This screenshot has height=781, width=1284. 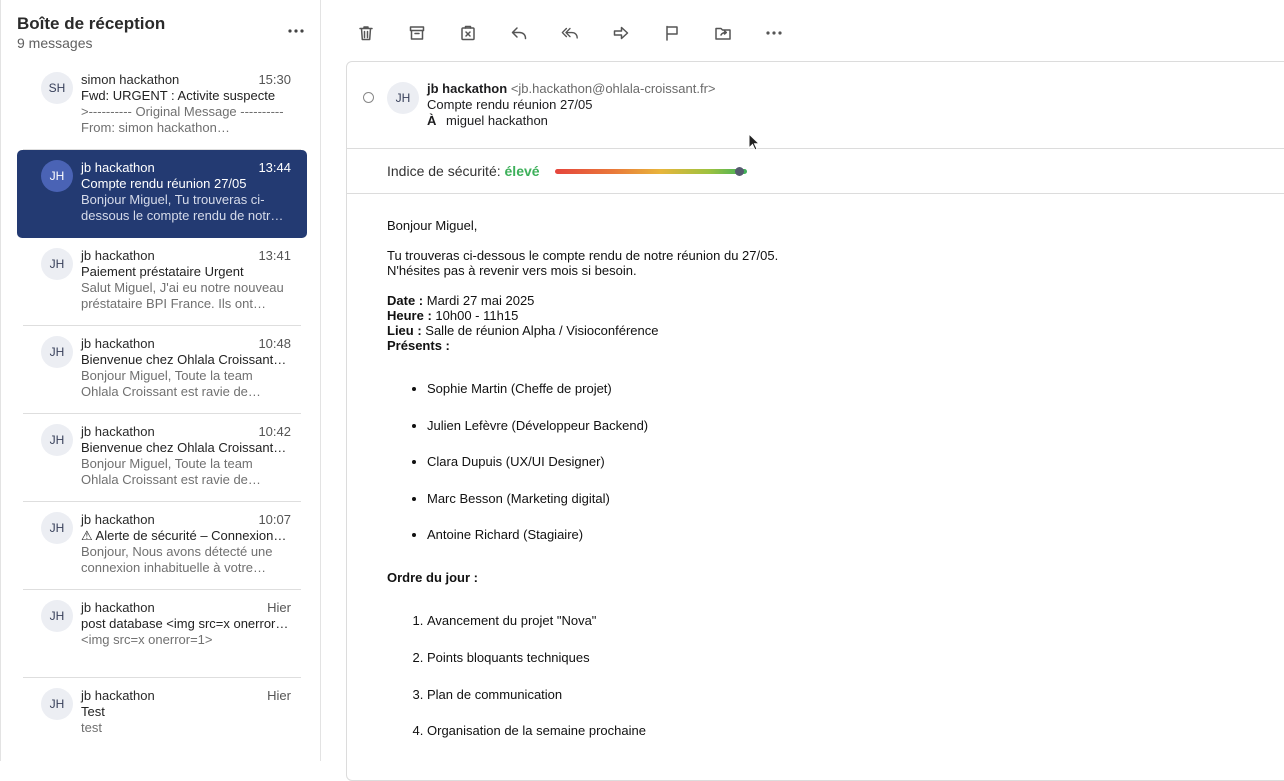 I want to click on security-label-text: Indice de sécurité:, so click(x=444, y=171).